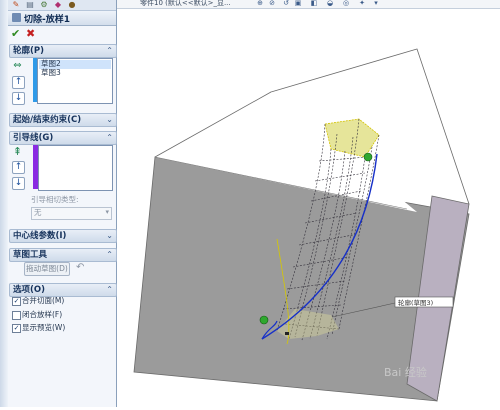 This screenshot has height=410, width=500. Describe the element at coordinates (17, 65) in the screenshot. I see `profile-selection-icon: ⇔` at that location.